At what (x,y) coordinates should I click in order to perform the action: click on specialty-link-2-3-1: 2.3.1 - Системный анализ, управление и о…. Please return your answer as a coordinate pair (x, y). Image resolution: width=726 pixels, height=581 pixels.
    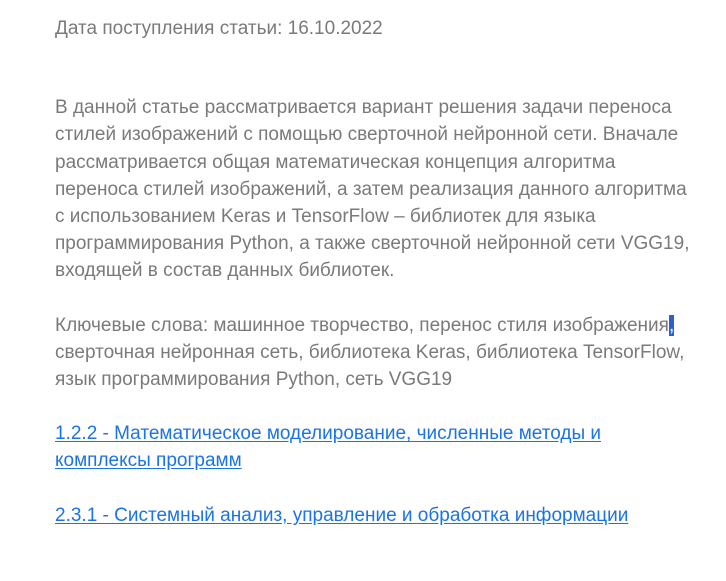
    Looking at the image, I should click on (390, 515).